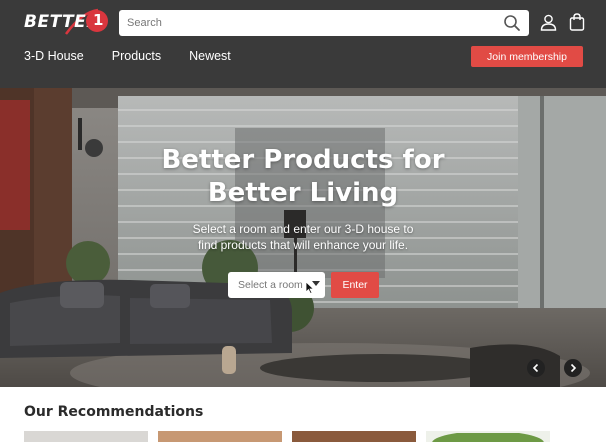 This screenshot has width=606, height=442. I want to click on search-bar, so click(324, 23).